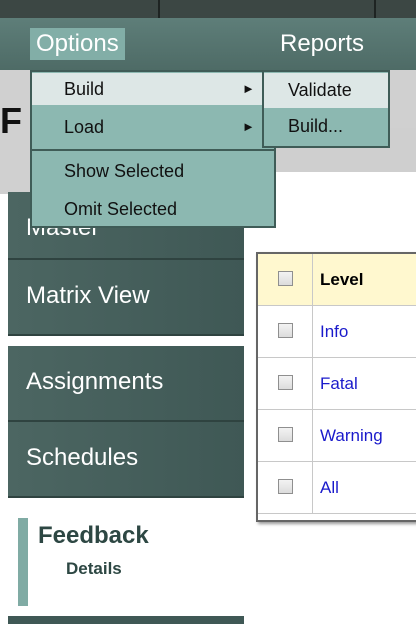 The height and width of the screenshot is (624, 416). What do you see at coordinates (329, 488) in the screenshot?
I see `level-link-all: All` at bounding box center [329, 488].